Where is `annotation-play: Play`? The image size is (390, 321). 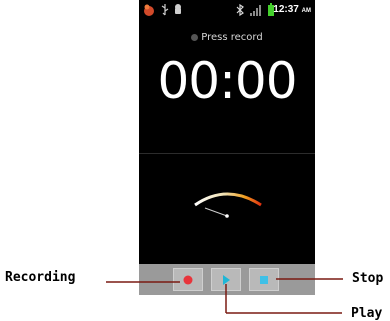
annotation-play: Play is located at coordinates (367, 313).